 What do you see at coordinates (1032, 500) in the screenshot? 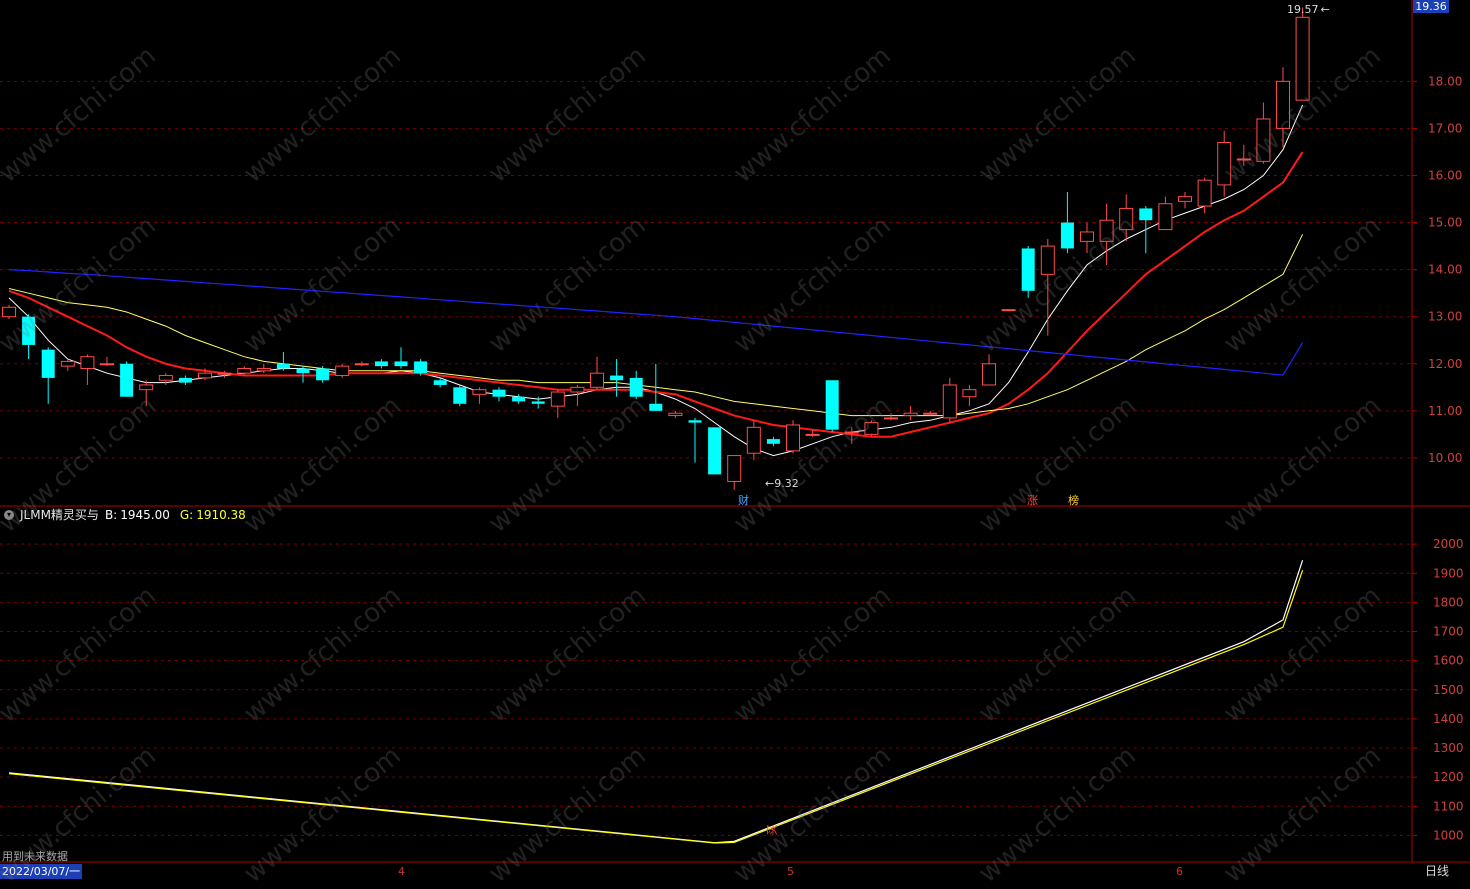
I see `tag-zhang: 涨` at bounding box center [1032, 500].